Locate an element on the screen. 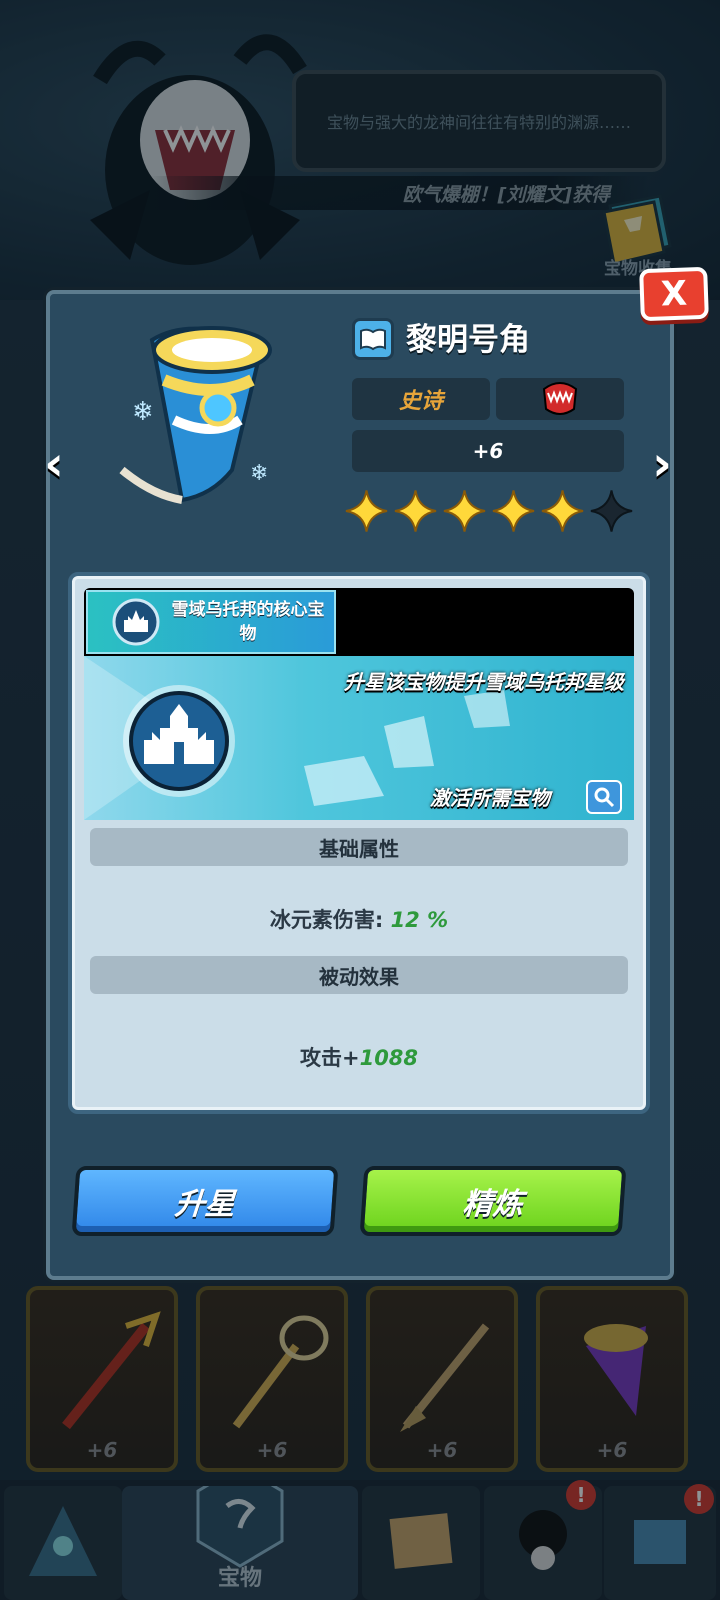  base-attributes-header: 基础属性 is located at coordinates (359, 847).